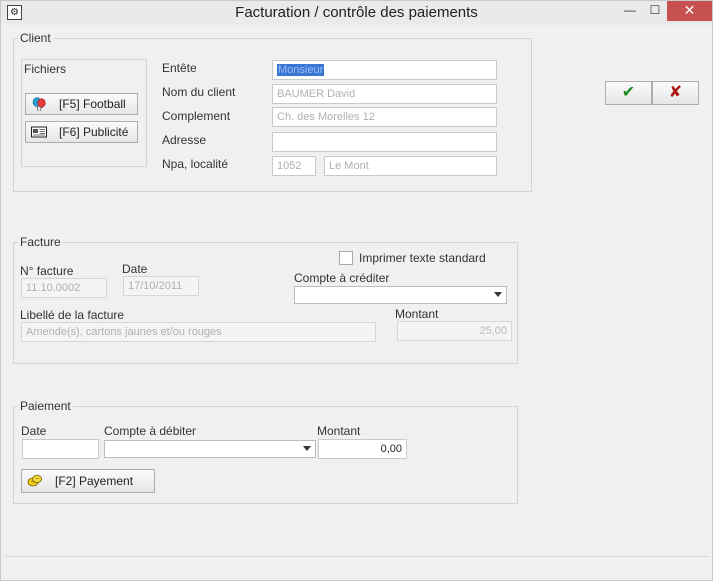 The height and width of the screenshot is (581, 713). What do you see at coordinates (184, 140) in the screenshot?
I see `adresse-label: Adresse` at bounding box center [184, 140].